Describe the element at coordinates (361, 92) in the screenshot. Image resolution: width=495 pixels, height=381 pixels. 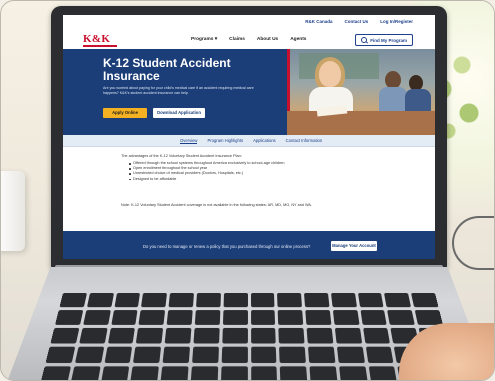
I see `hero-image-classroom` at that location.